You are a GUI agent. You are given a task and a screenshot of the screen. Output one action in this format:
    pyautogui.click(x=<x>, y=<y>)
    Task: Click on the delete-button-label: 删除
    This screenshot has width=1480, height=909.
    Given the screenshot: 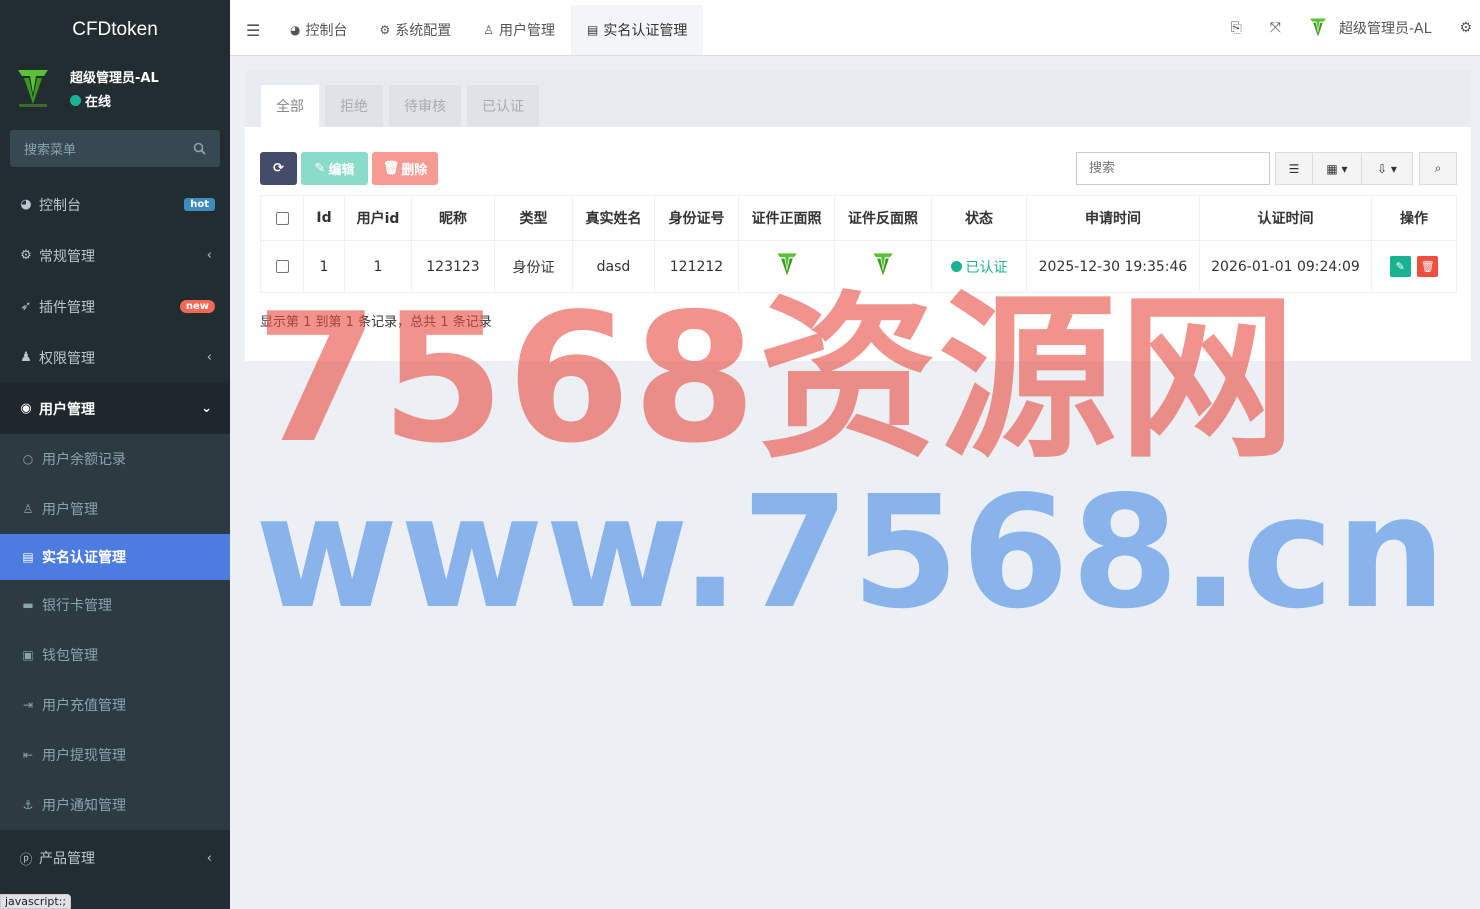 What is the action you would take?
    pyautogui.click(x=414, y=170)
    